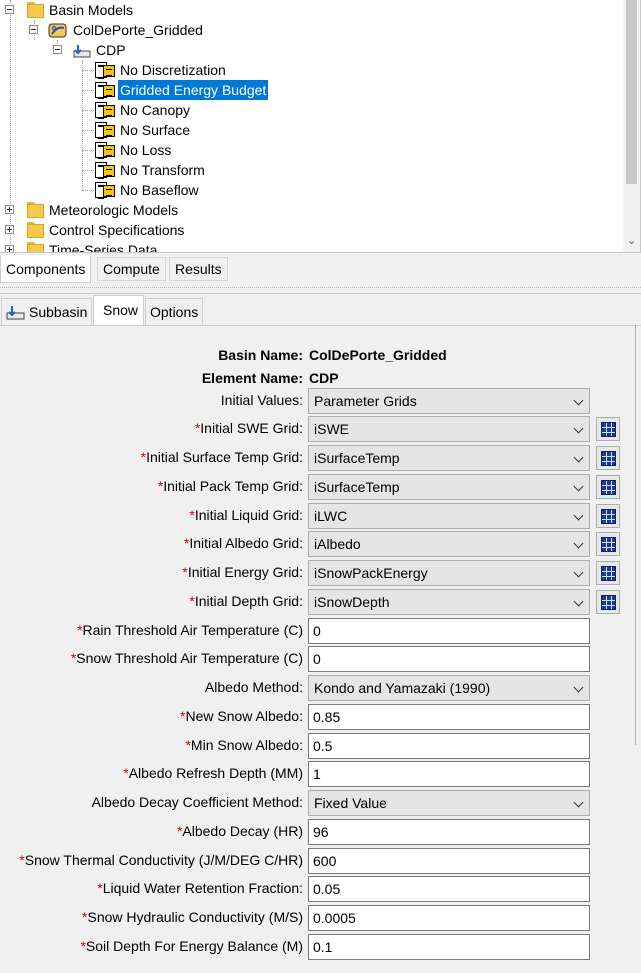 Image resolution: width=641 pixels, height=973 pixels. What do you see at coordinates (635, 649) in the screenshot?
I see `editor-scrollbar` at bounding box center [635, 649].